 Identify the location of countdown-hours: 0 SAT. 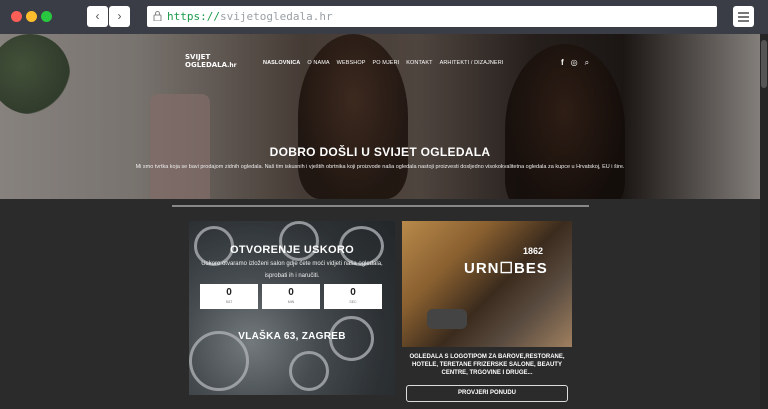
(229, 296).